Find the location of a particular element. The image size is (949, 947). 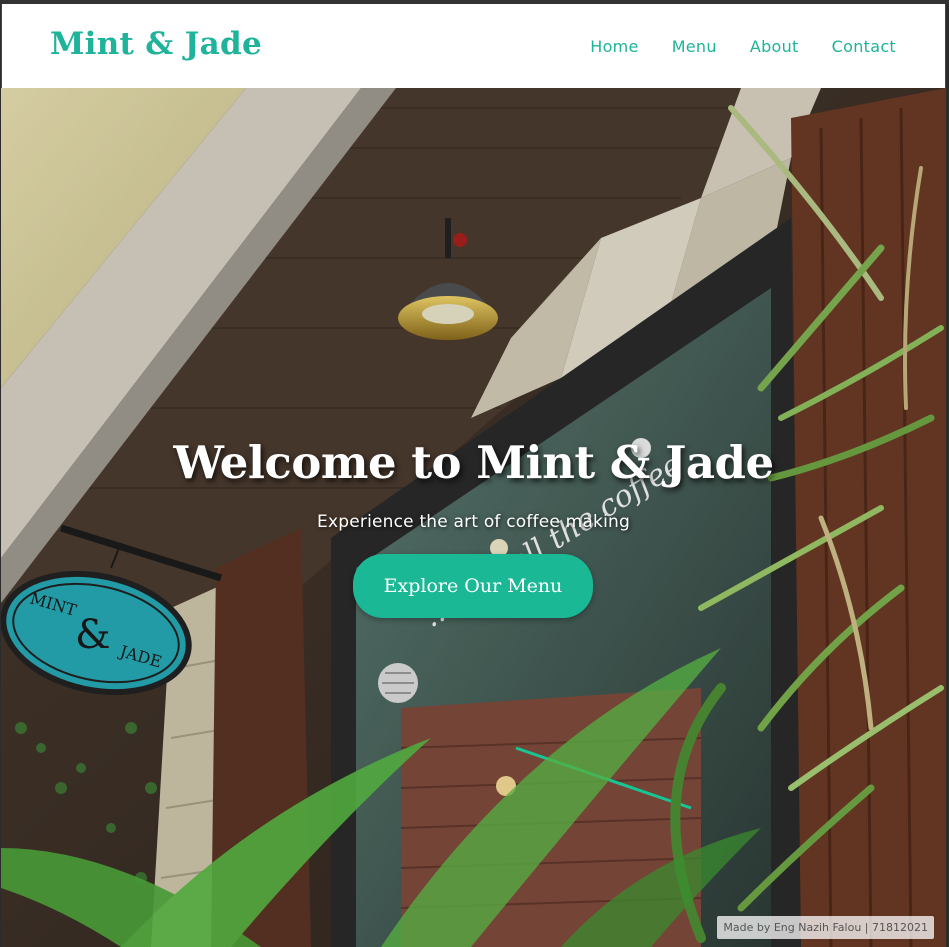

credit-badge: Made by Eng Nazih Falou | 71812021 is located at coordinates (825, 927).